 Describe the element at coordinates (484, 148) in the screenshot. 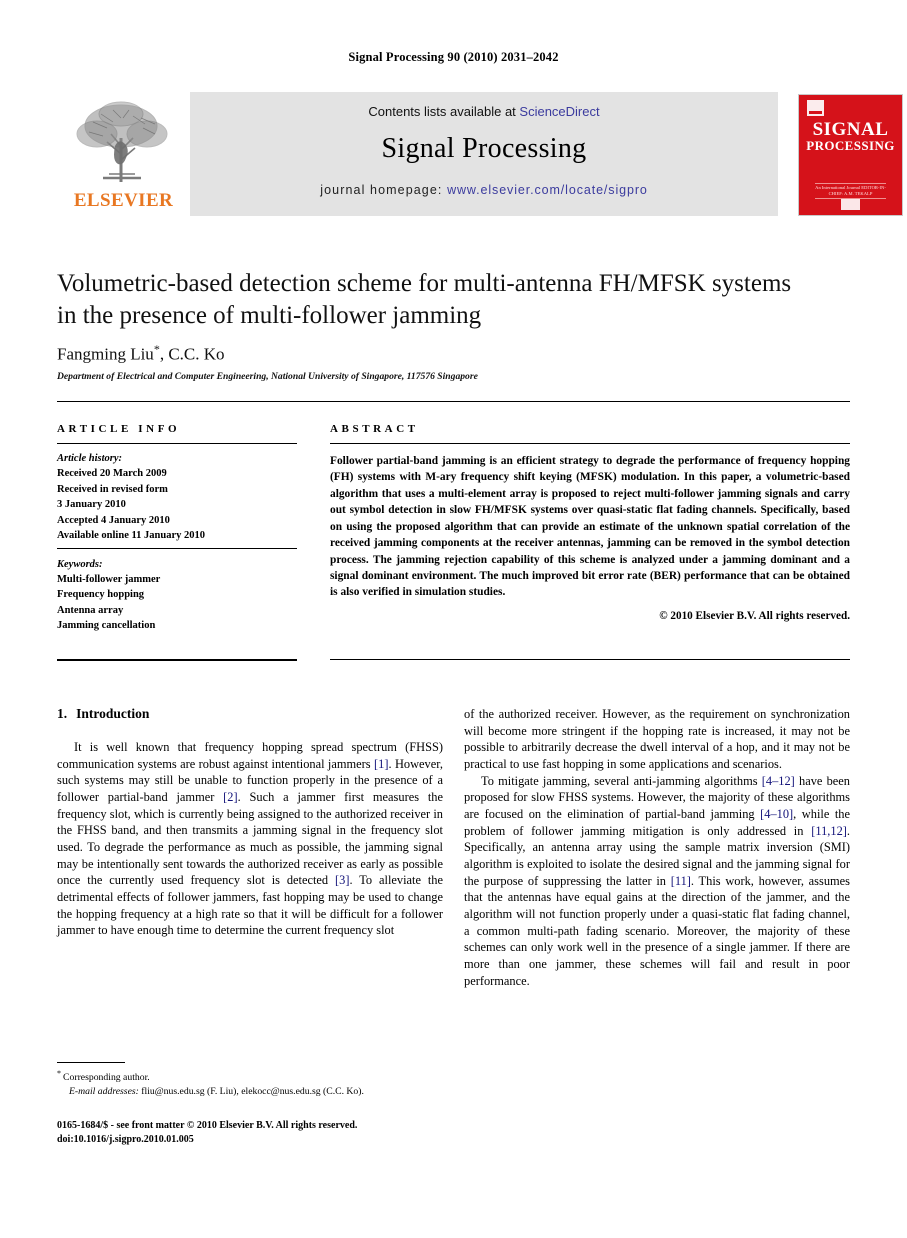

I see `journal-title: Signal Processing` at that location.